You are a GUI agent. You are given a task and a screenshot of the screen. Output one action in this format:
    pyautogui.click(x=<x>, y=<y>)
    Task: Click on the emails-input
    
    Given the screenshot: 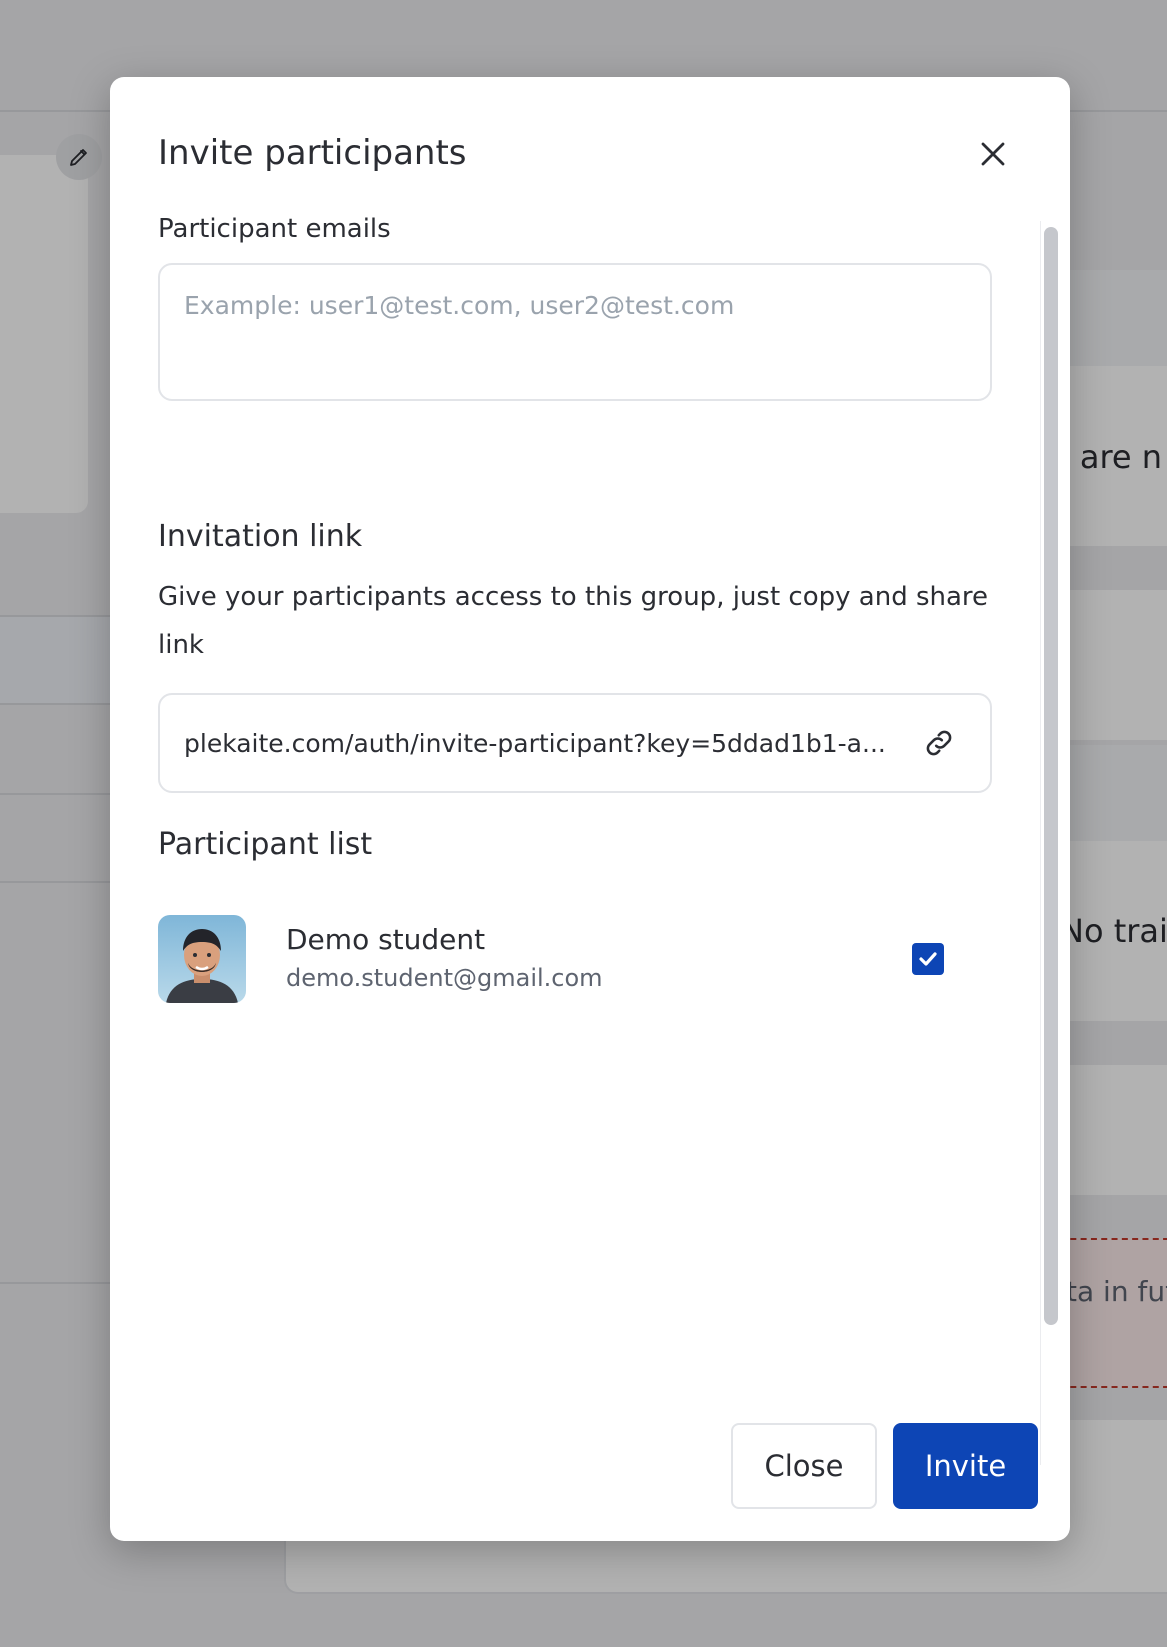 What is the action you would take?
    pyautogui.click(x=575, y=332)
    